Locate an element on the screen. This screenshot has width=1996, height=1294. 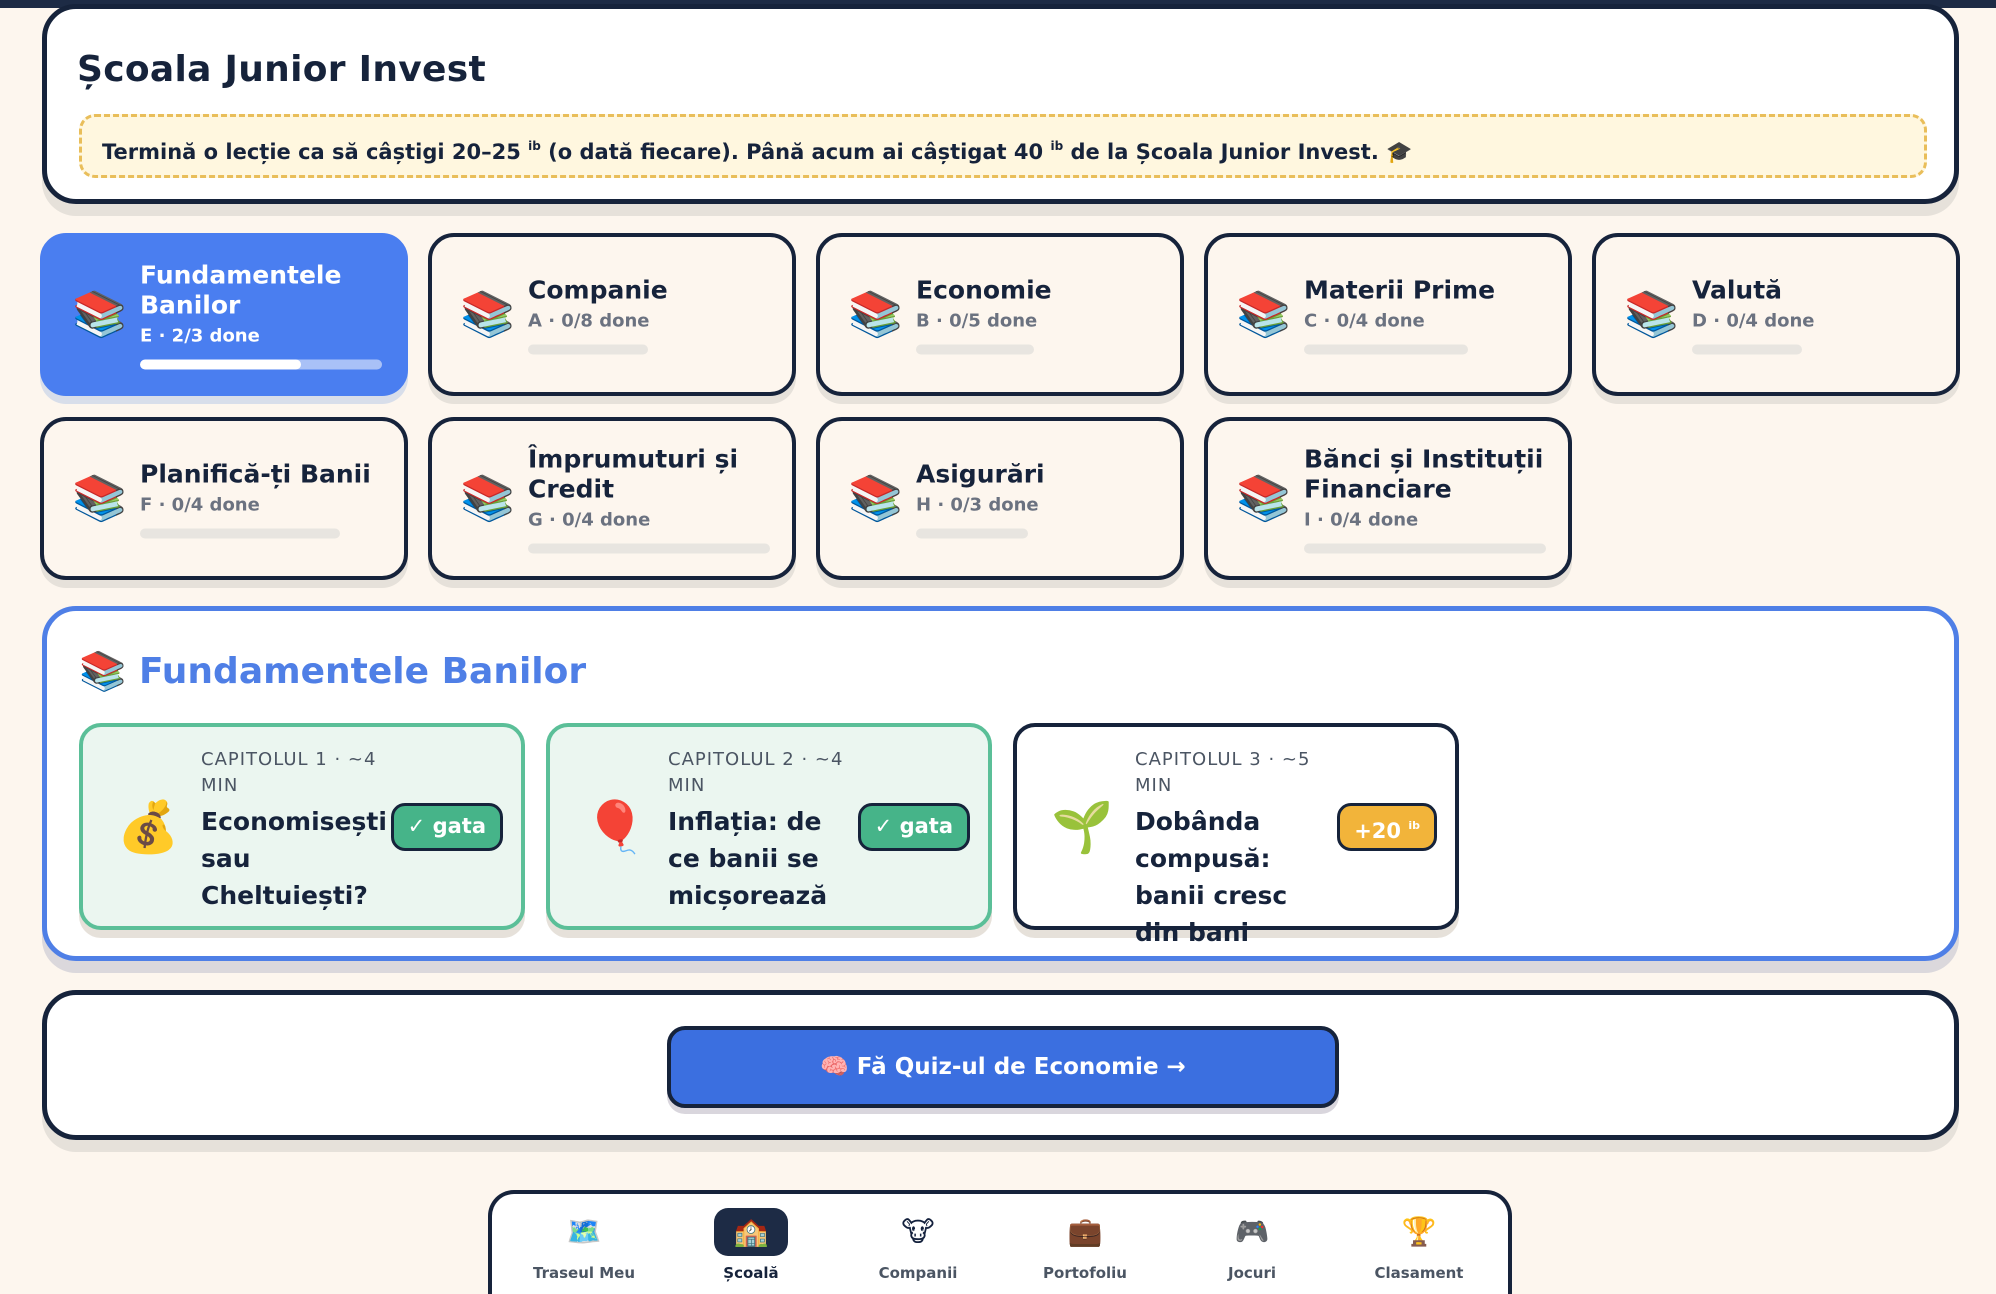
money-bag-icon: 💰 is located at coordinates (148, 826).